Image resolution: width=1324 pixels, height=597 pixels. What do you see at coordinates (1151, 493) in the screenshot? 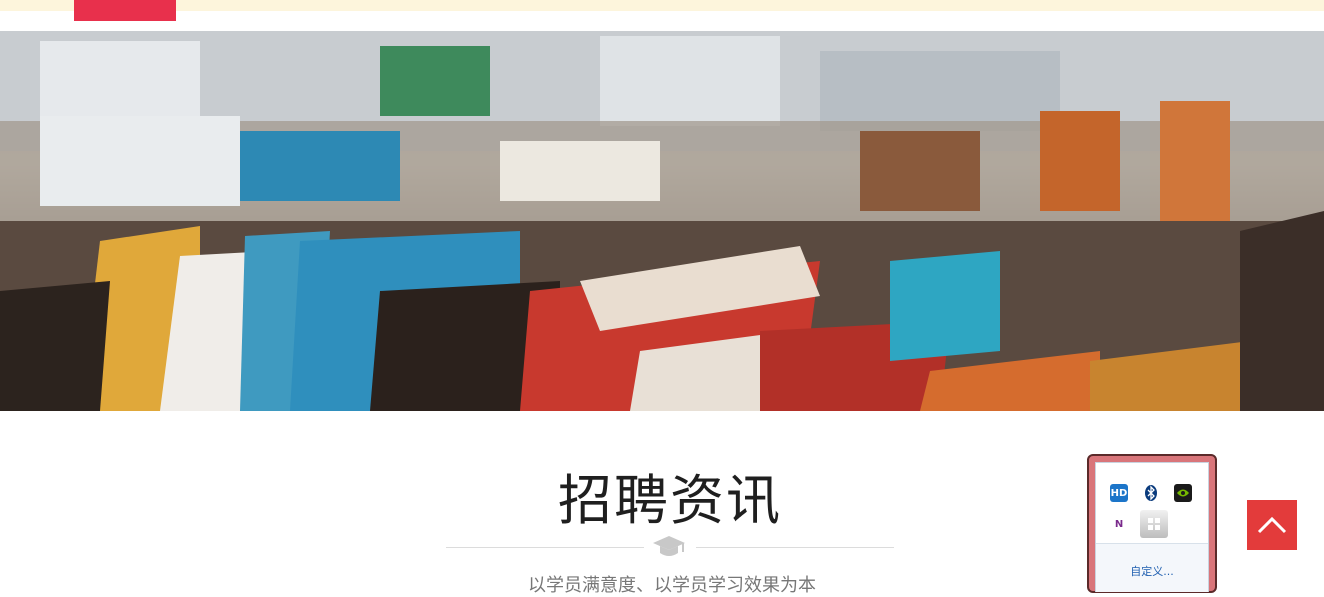
I see `bluetooth-icon` at bounding box center [1151, 493].